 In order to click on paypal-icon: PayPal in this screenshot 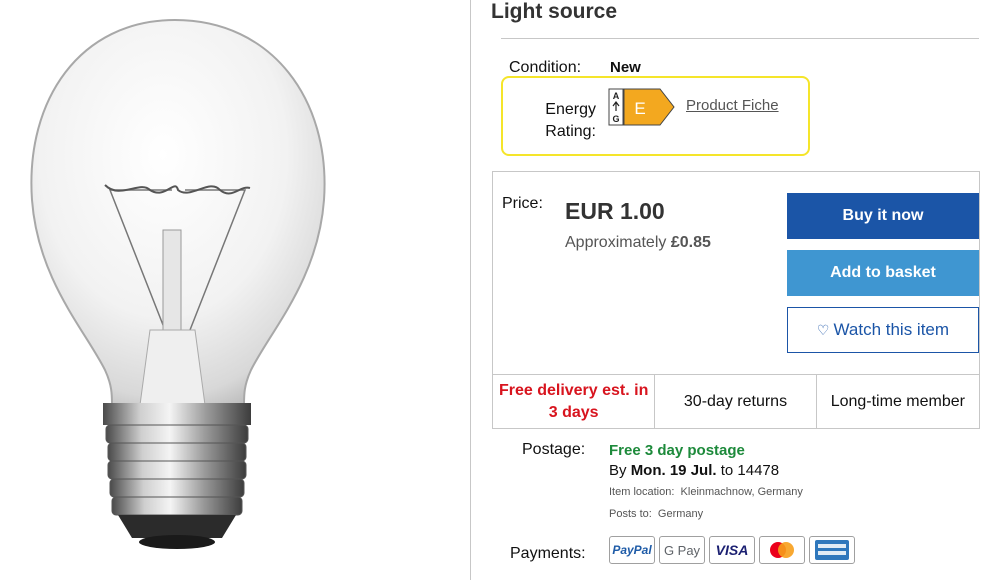, I will do `click(632, 550)`.